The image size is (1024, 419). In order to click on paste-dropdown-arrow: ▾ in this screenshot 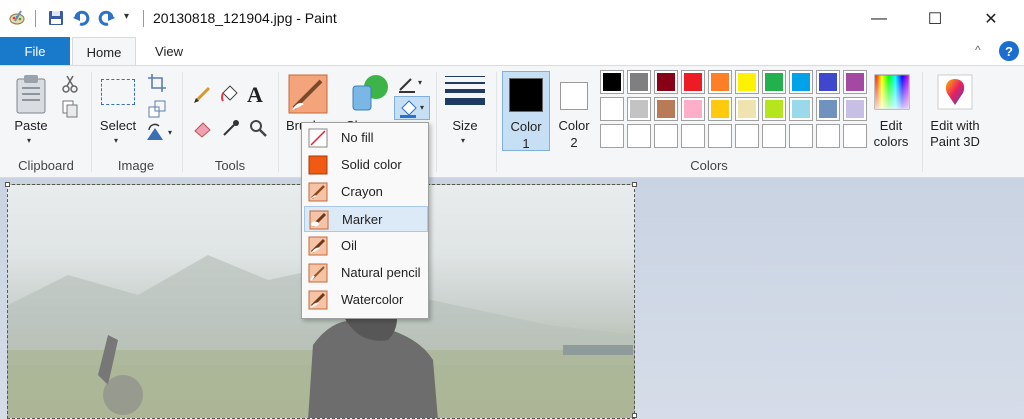, I will do `click(29, 140)`.